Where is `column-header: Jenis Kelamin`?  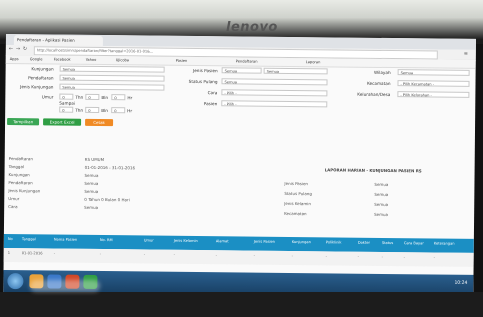 column-header: Jenis Kelamin is located at coordinates (185, 241).